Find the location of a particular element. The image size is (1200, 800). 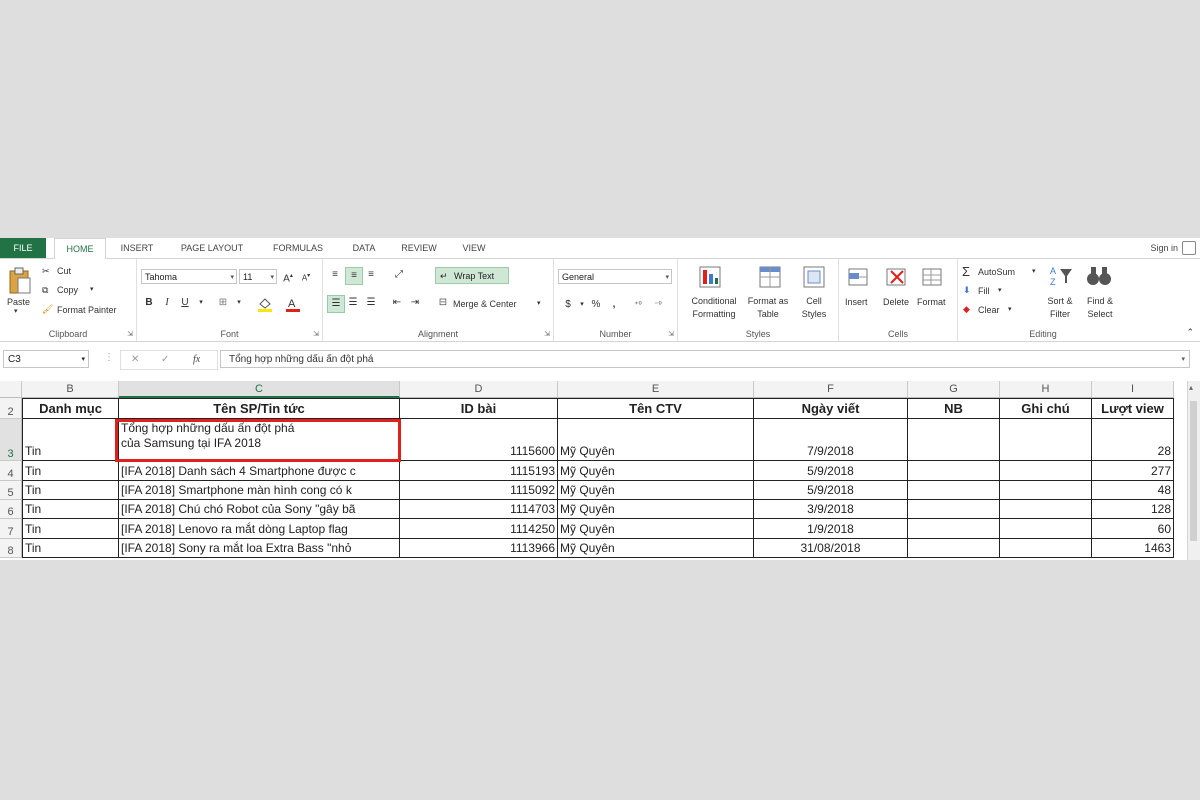

cell-id-bai: 1115092 is located at coordinates (479, 490).